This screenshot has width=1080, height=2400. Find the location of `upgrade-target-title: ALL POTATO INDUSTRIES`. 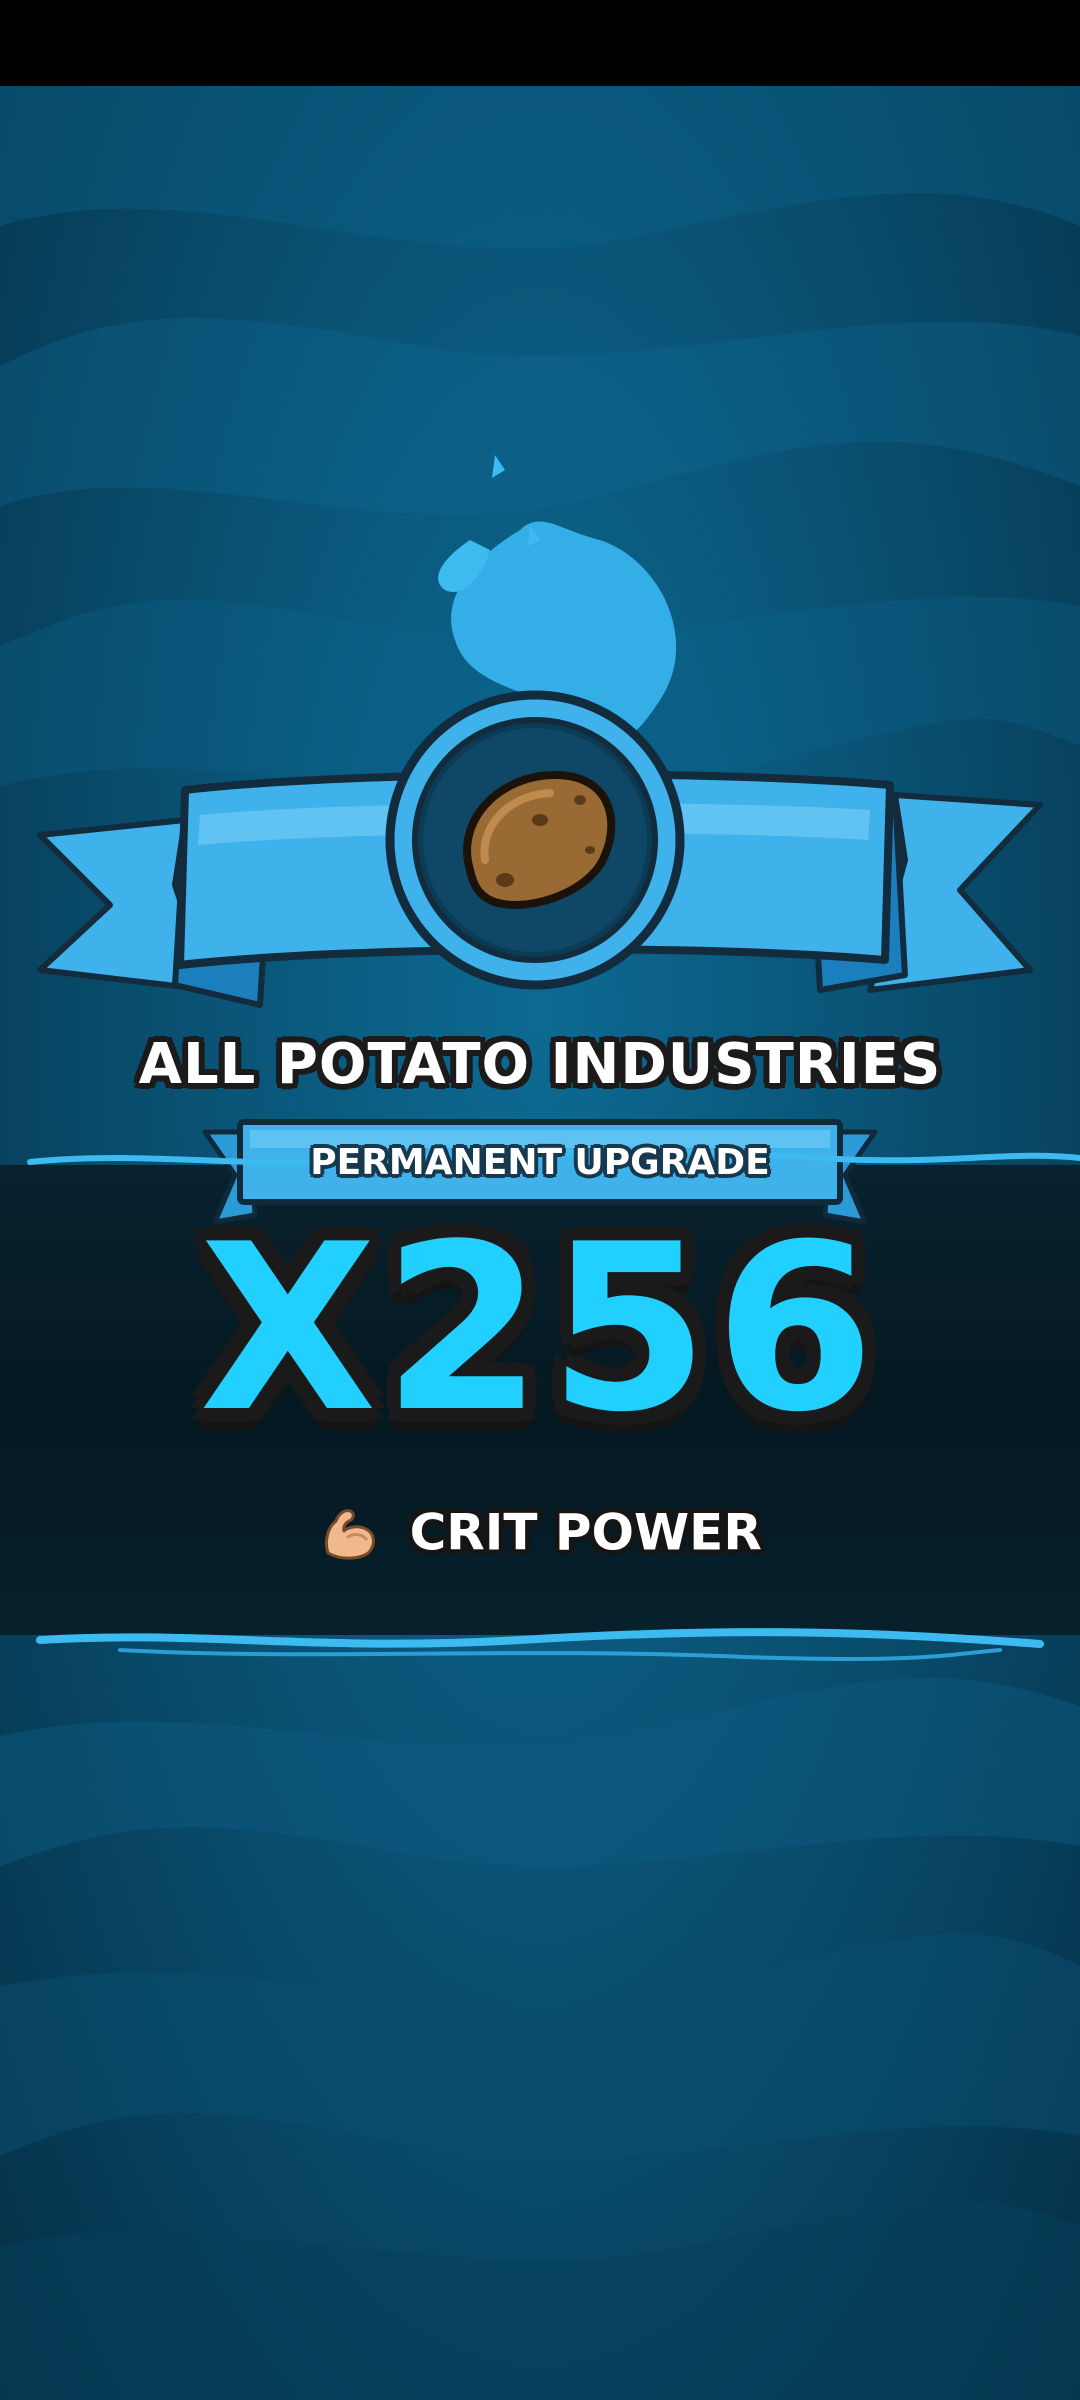

upgrade-target-title: ALL POTATO INDUSTRIES is located at coordinates (540, 1064).